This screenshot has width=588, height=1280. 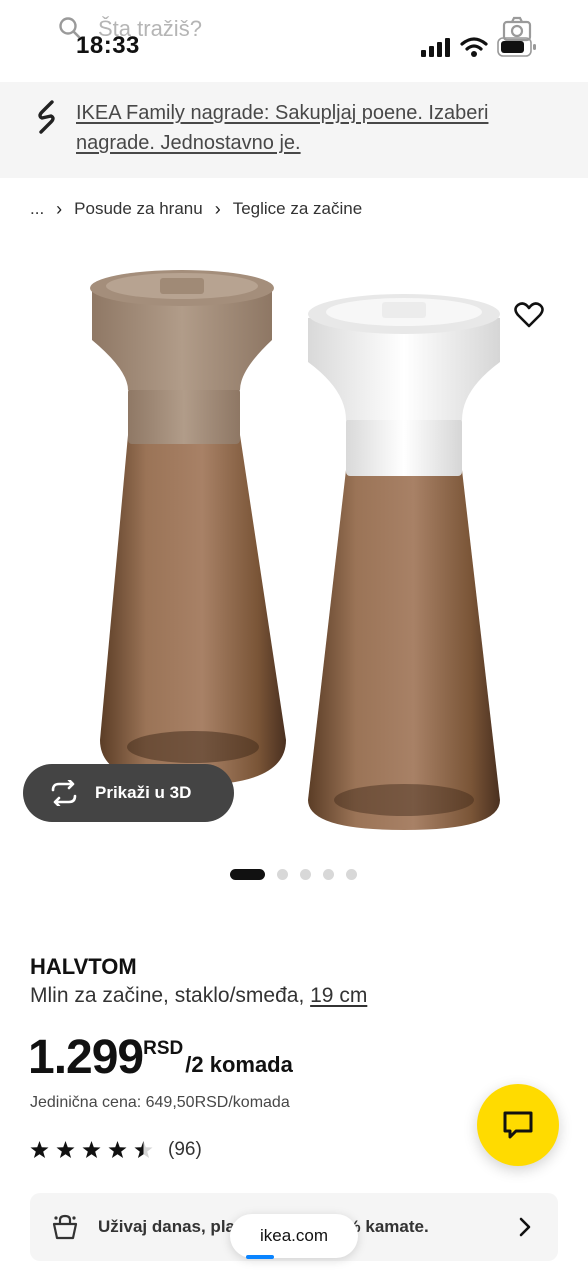 I want to click on carousel-dot-active, so click(x=247, y=874).